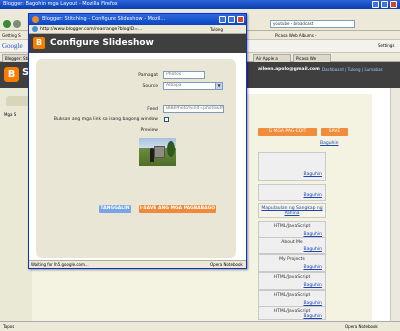 This screenshot has width=400, height=331. I want to click on widget-box: My Projects Baguhin, so click(292, 263).